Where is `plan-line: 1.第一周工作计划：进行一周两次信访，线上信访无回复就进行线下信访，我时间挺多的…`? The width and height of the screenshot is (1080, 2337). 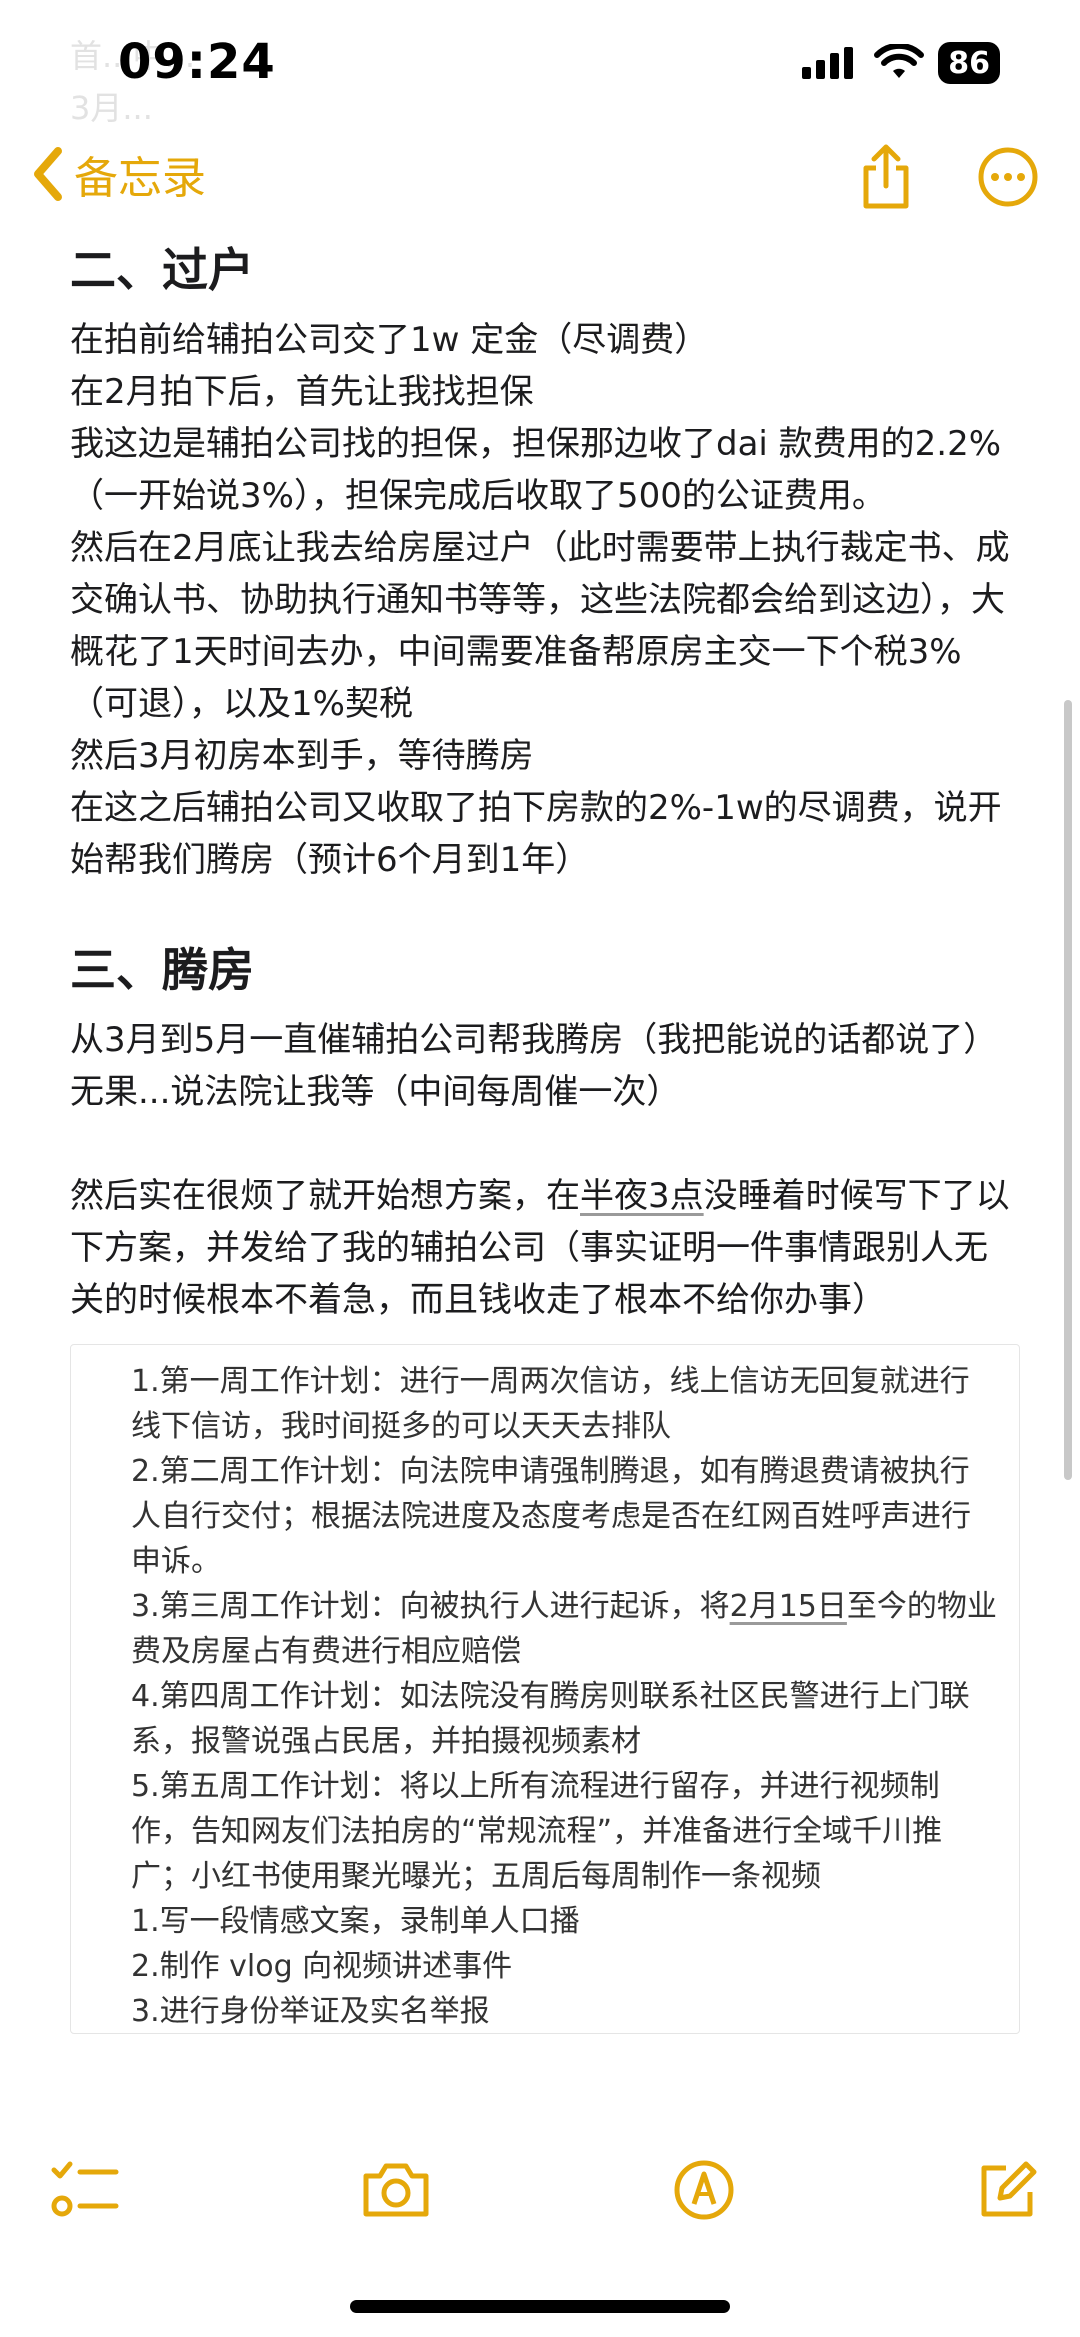 plan-line: 1.第一周工作计划：进行一周两次信访，线上信访无回复就进行线下信访，我时间挺多的… is located at coordinates (550, 1404).